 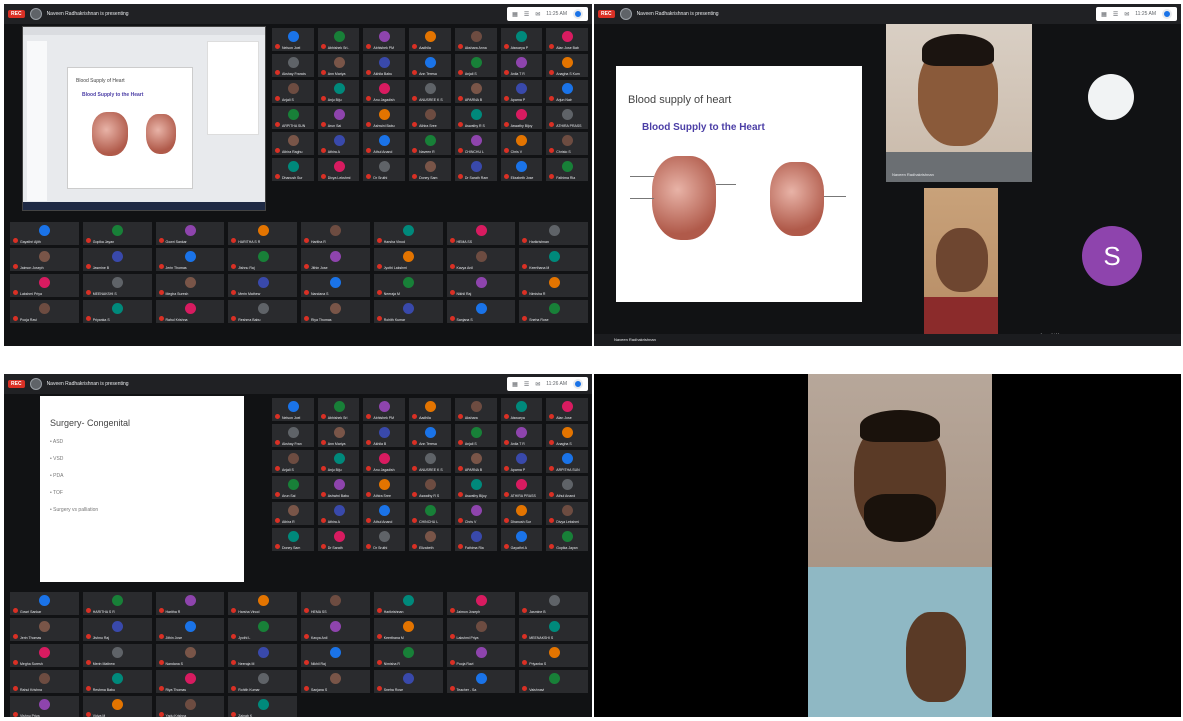 I want to click on participant-tile: ANUSREE K S, so click(x=430, y=461).